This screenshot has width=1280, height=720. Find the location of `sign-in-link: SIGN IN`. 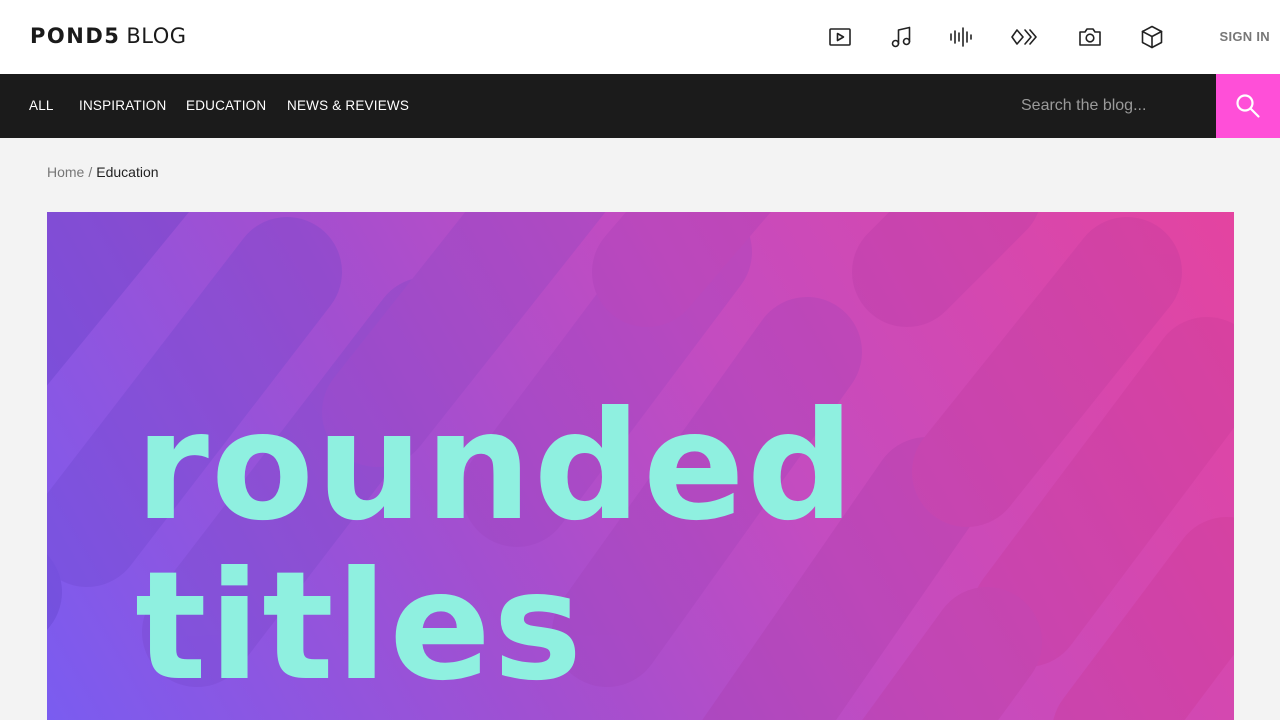

sign-in-link: SIGN IN is located at coordinates (1245, 36).